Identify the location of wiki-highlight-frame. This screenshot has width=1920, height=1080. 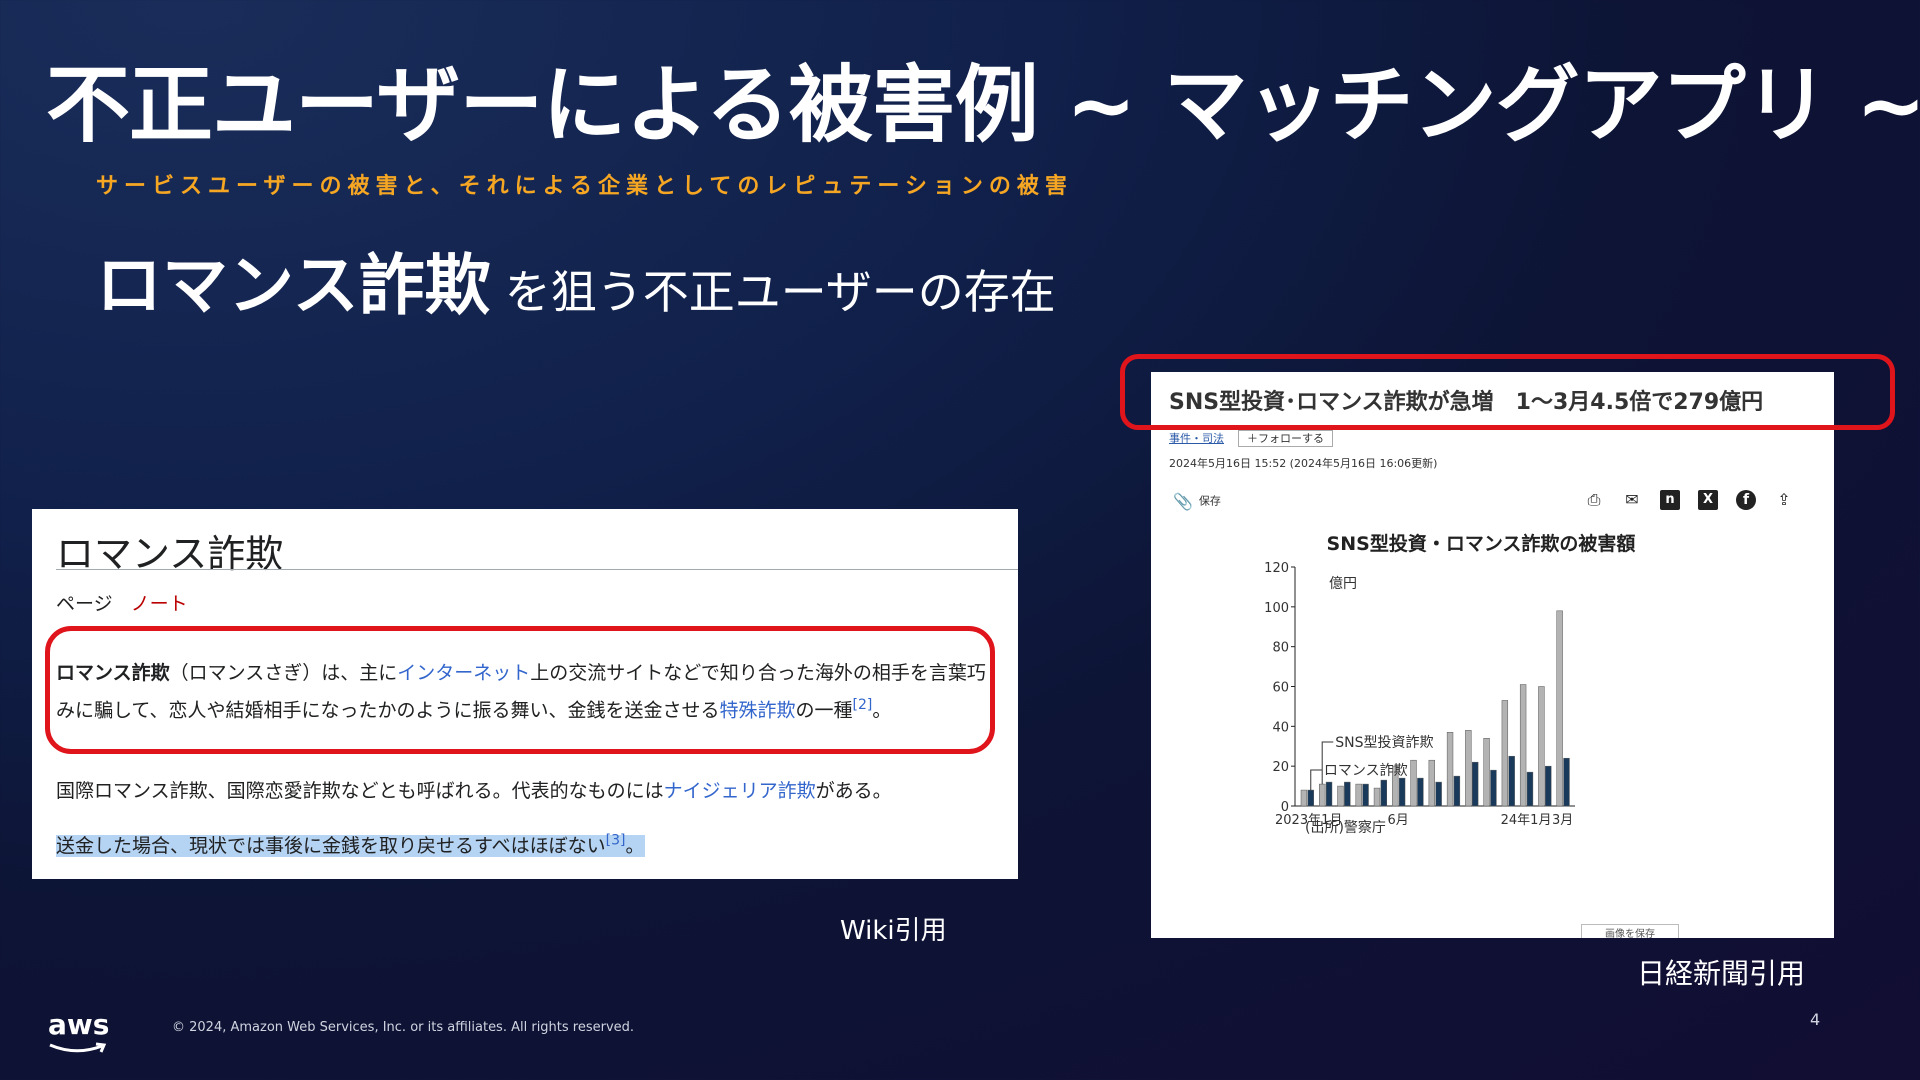
(520, 690).